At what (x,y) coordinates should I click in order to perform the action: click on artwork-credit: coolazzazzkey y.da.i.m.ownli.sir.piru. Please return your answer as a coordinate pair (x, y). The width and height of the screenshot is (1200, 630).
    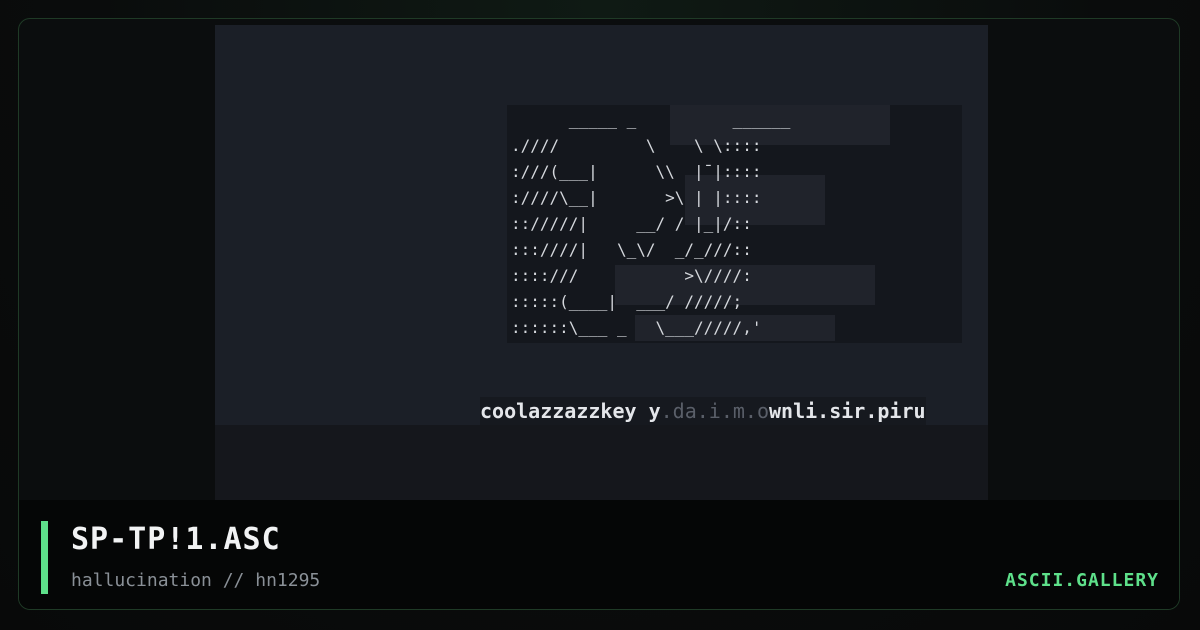
    Looking at the image, I should click on (703, 411).